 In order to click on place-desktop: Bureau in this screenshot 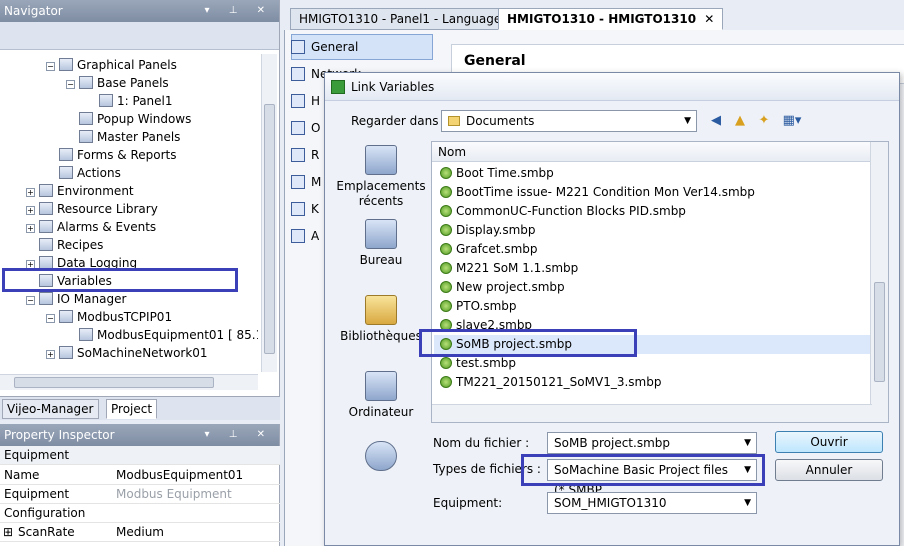, I will do `click(381, 243)`.